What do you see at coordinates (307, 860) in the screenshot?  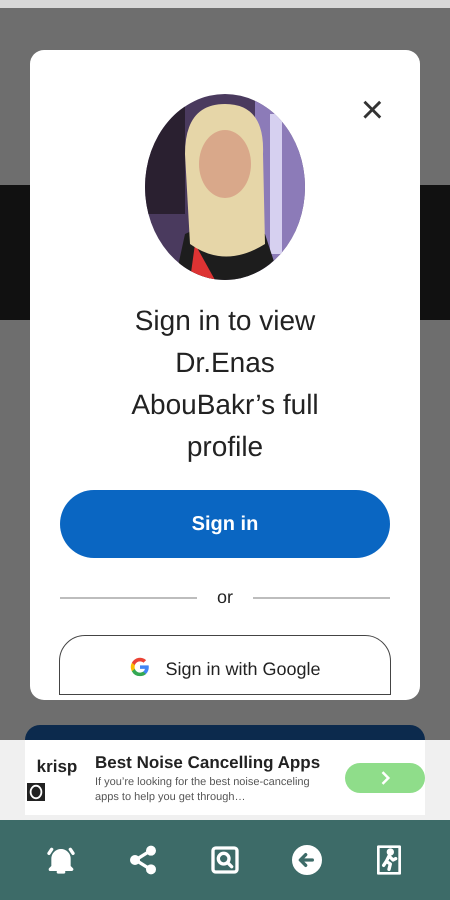 I see `back-icon` at bounding box center [307, 860].